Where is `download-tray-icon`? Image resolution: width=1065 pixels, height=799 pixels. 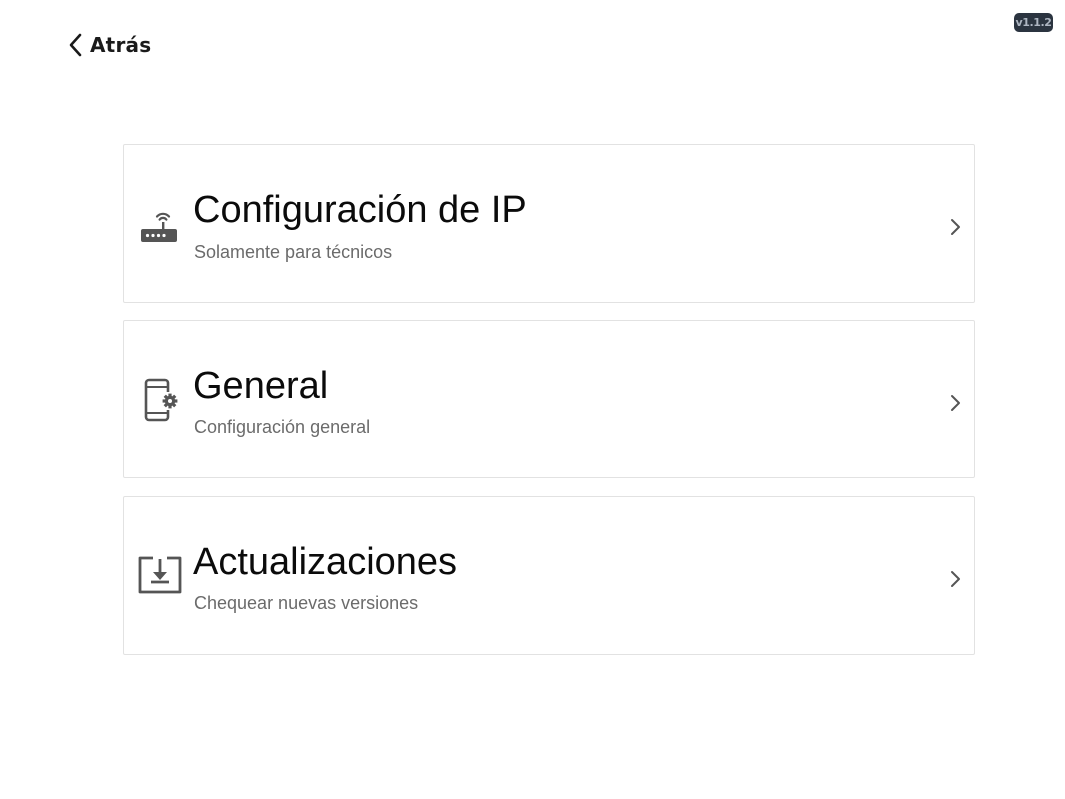 download-tray-icon is located at coordinates (160, 575).